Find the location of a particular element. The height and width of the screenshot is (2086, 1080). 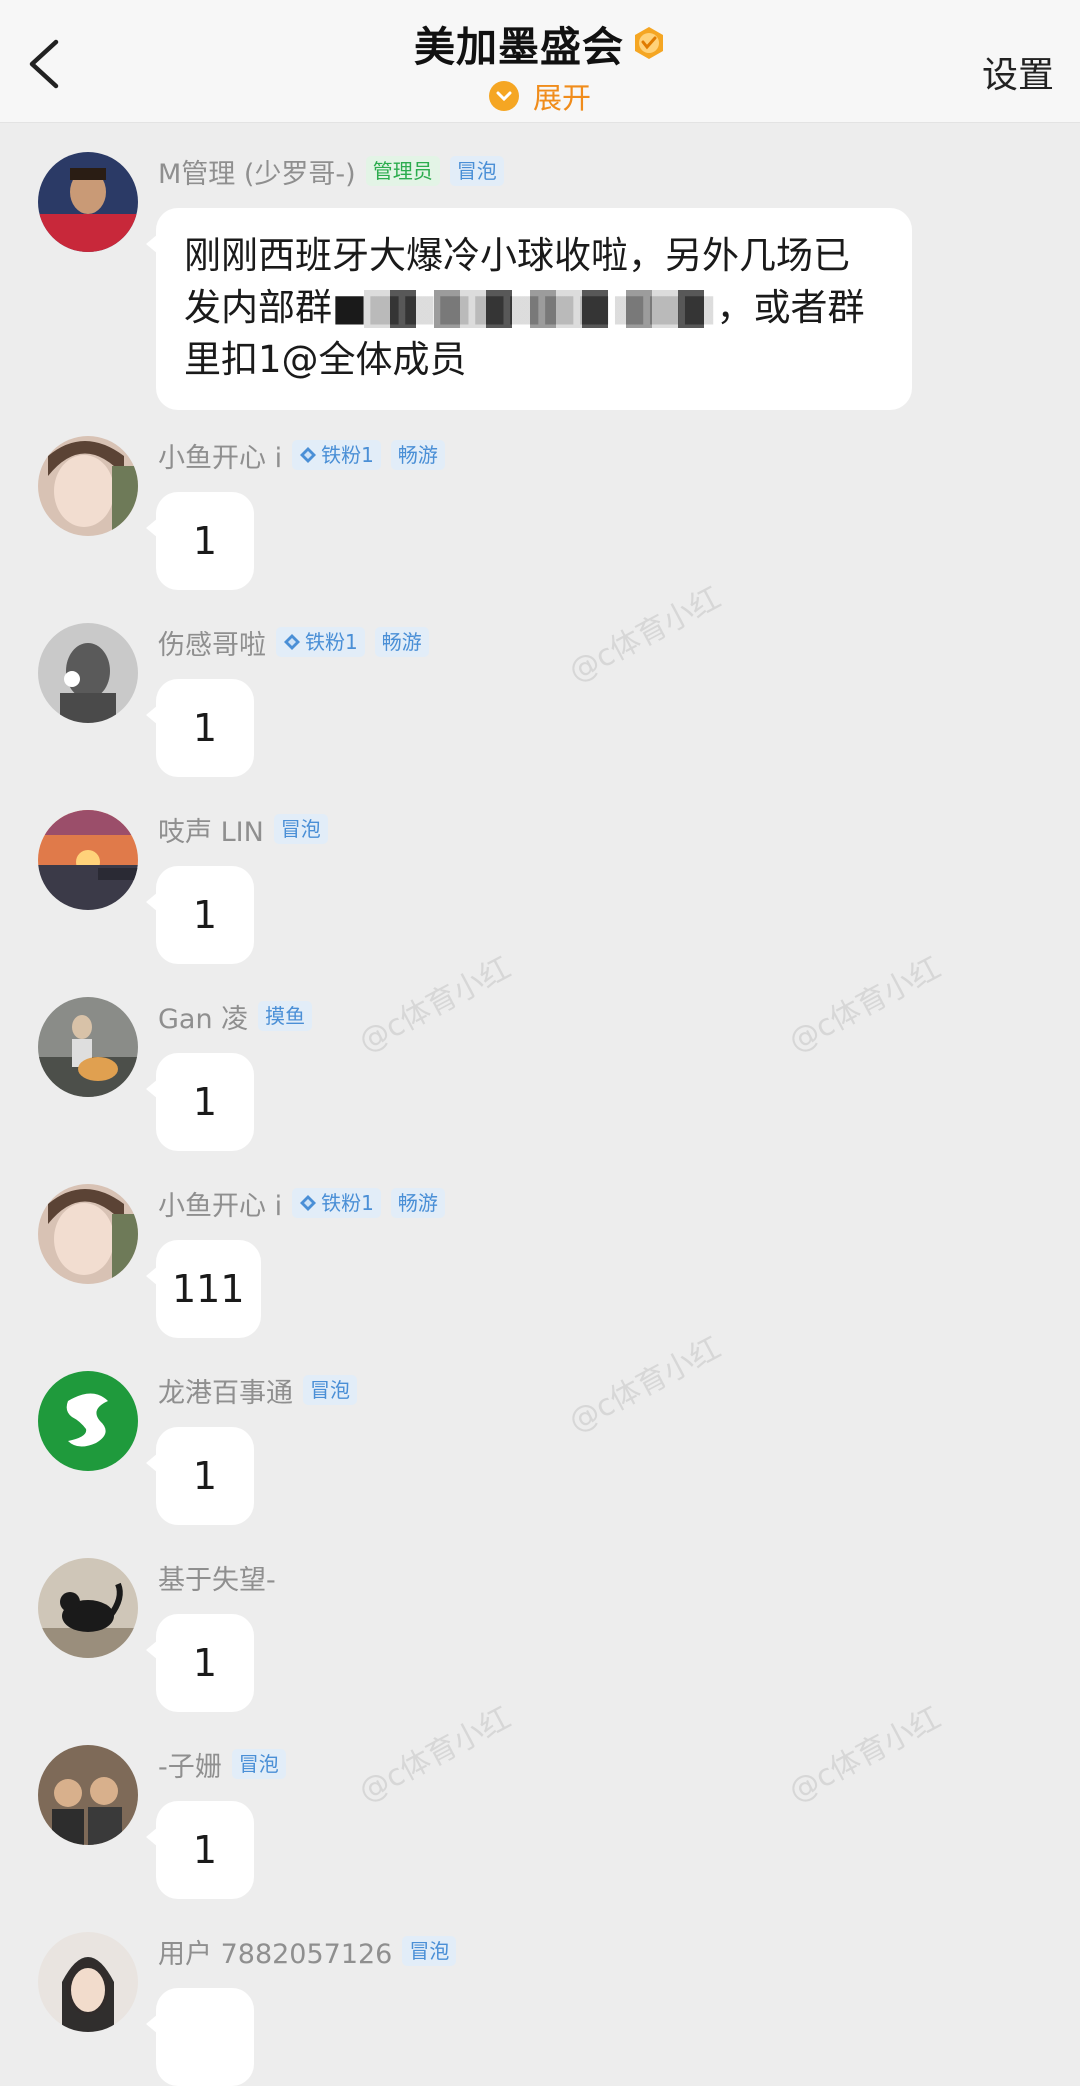

sender-name: M管理 (少罗哥-) is located at coordinates (257, 171).